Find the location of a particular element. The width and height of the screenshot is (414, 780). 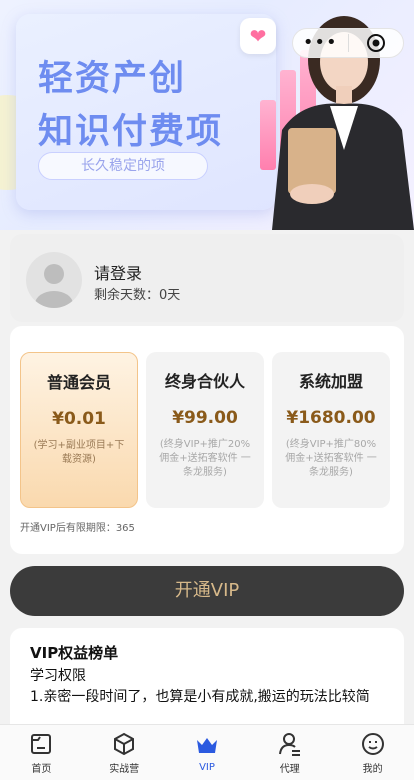

plan-name: 普通会员 is located at coordinates (78, 382).